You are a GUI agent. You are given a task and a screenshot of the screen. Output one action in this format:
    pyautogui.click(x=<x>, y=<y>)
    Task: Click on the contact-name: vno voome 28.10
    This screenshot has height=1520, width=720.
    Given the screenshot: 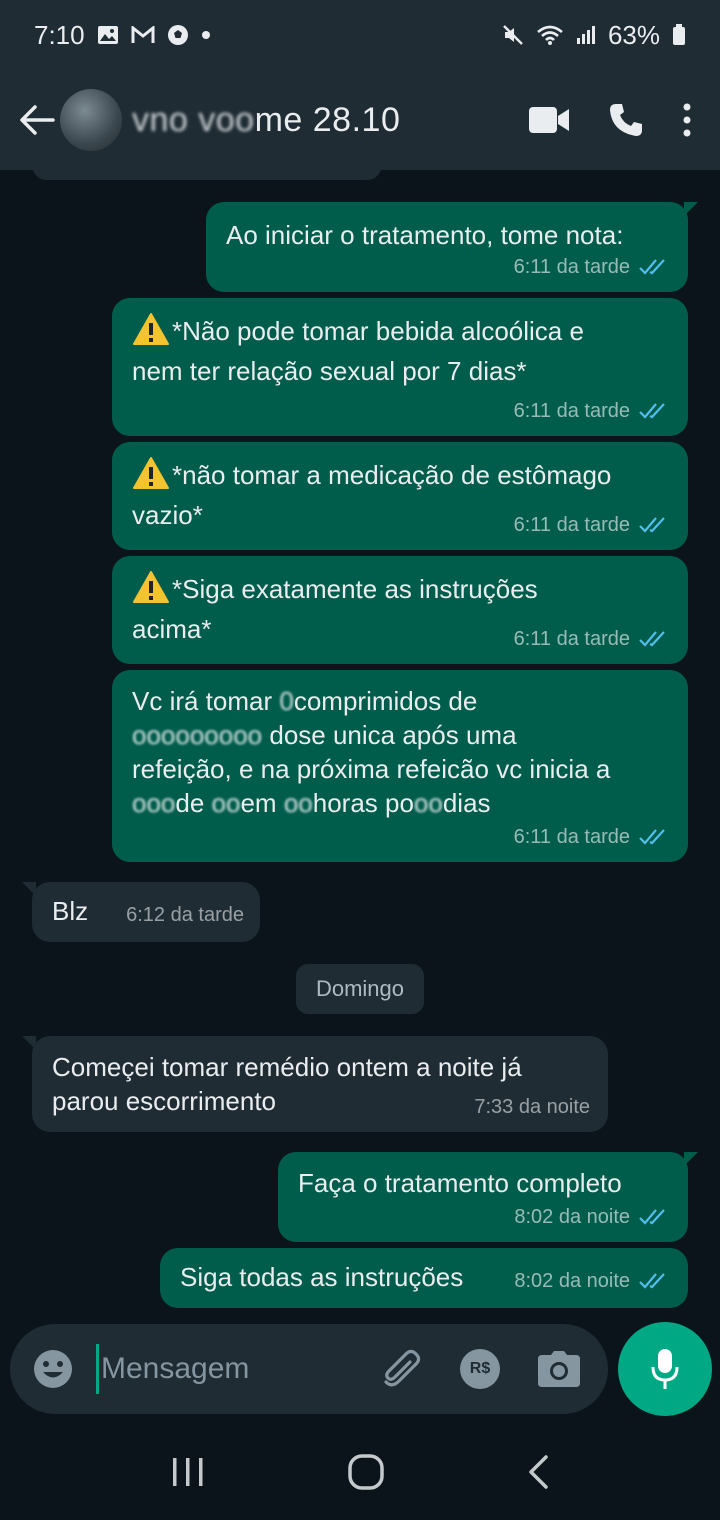 What is the action you would take?
    pyautogui.click(x=266, y=120)
    